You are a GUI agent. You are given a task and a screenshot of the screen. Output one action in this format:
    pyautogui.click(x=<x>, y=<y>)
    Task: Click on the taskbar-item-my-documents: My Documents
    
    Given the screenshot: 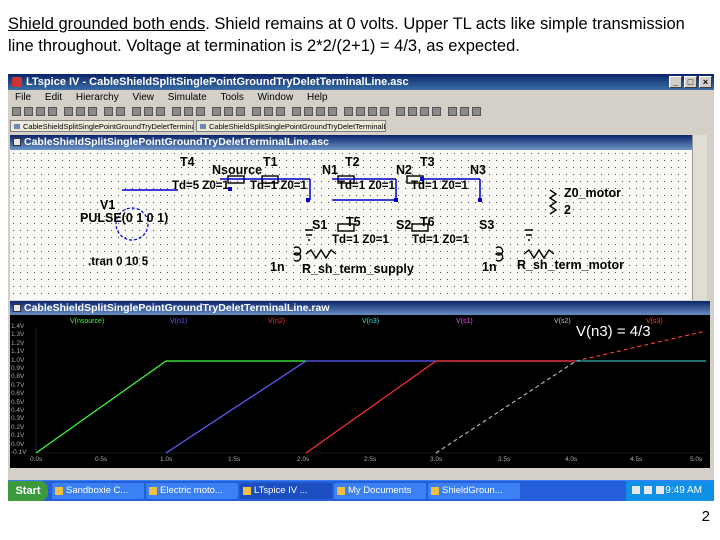 What is the action you would take?
    pyautogui.click(x=380, y=491)
    